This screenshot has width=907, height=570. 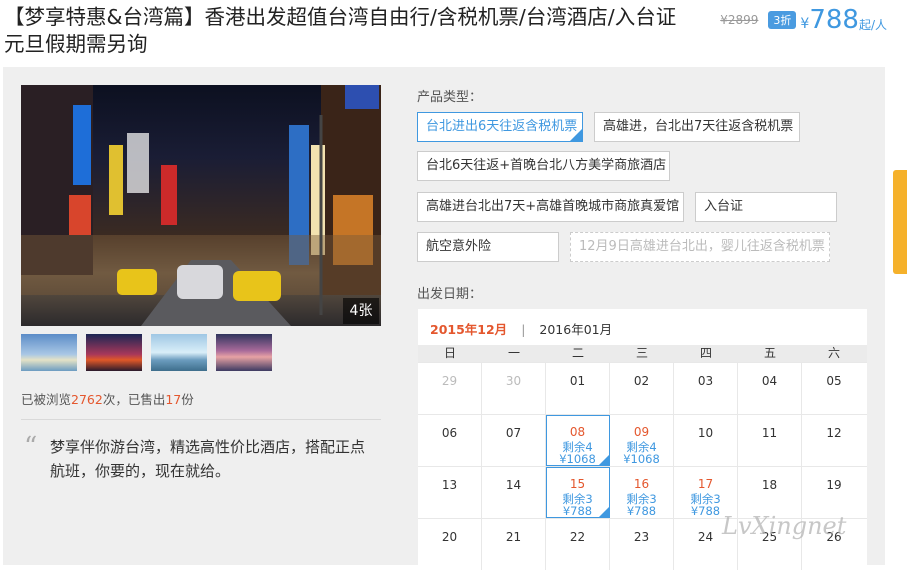 What do you see at coordinates (550, 207) in the screenshot?
I see `option-kaohsiung-7day-hotel: 高雄进台北出7天+高雄首晚城市商旅真爱馆` at bounding box center [550, 207].